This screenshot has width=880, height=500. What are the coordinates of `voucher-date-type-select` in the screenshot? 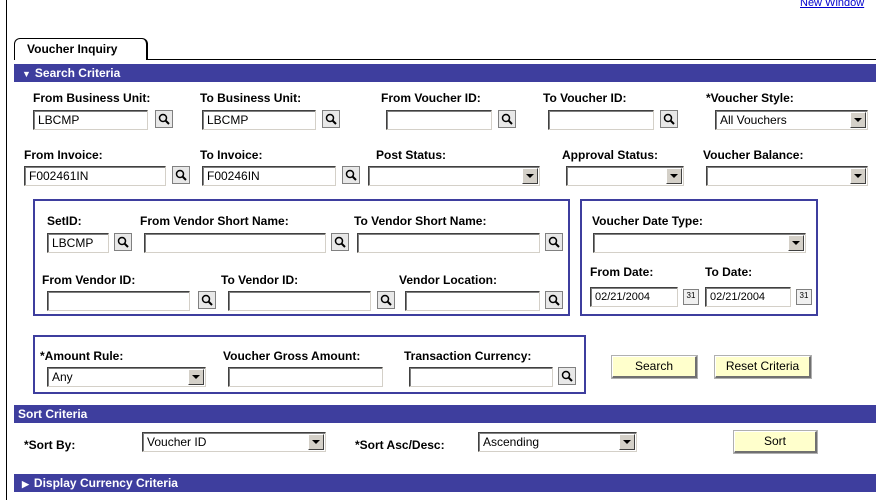 It's located at (699, 243).